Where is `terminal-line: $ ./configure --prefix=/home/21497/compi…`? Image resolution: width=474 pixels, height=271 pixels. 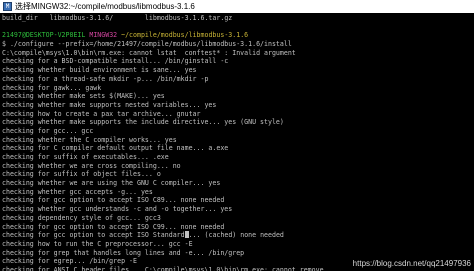 terminal-line: $ ./configure --prefix=/home/21497/compi… is located at coordinates (238, 44).